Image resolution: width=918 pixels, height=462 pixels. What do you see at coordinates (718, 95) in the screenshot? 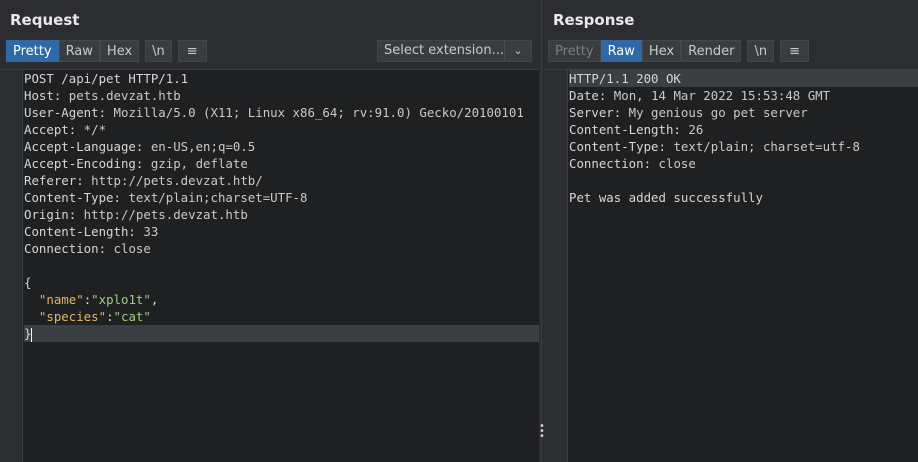
I see `header-value: Mon, 14 Mar 2022 15:53:48 GMT` at bounding box center [718, 95].